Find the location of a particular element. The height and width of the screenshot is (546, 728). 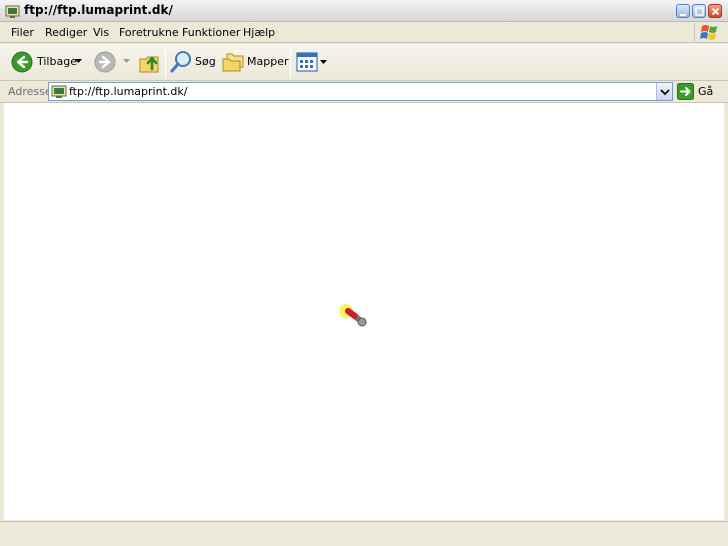

back-arrow-icon is located at coordinates (22, 62).